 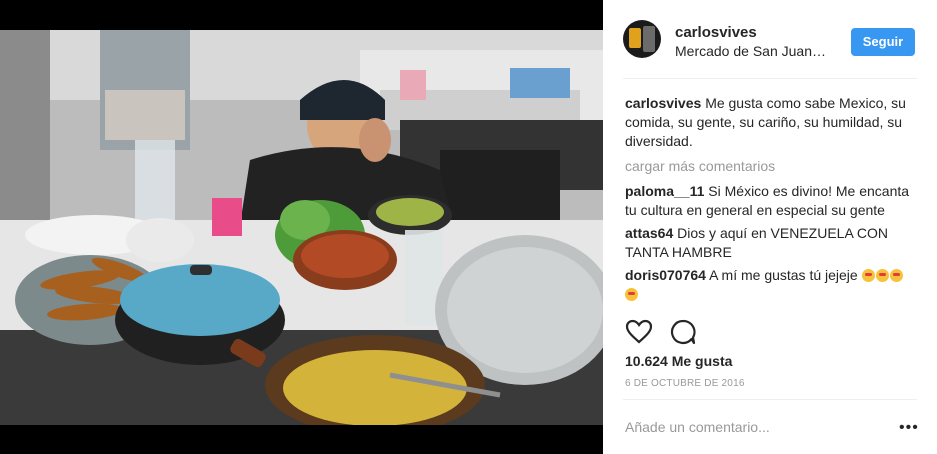 I want to click on comment-item: doris070764 A mí me gustas tú jejeje, so click(x=771, y=285).